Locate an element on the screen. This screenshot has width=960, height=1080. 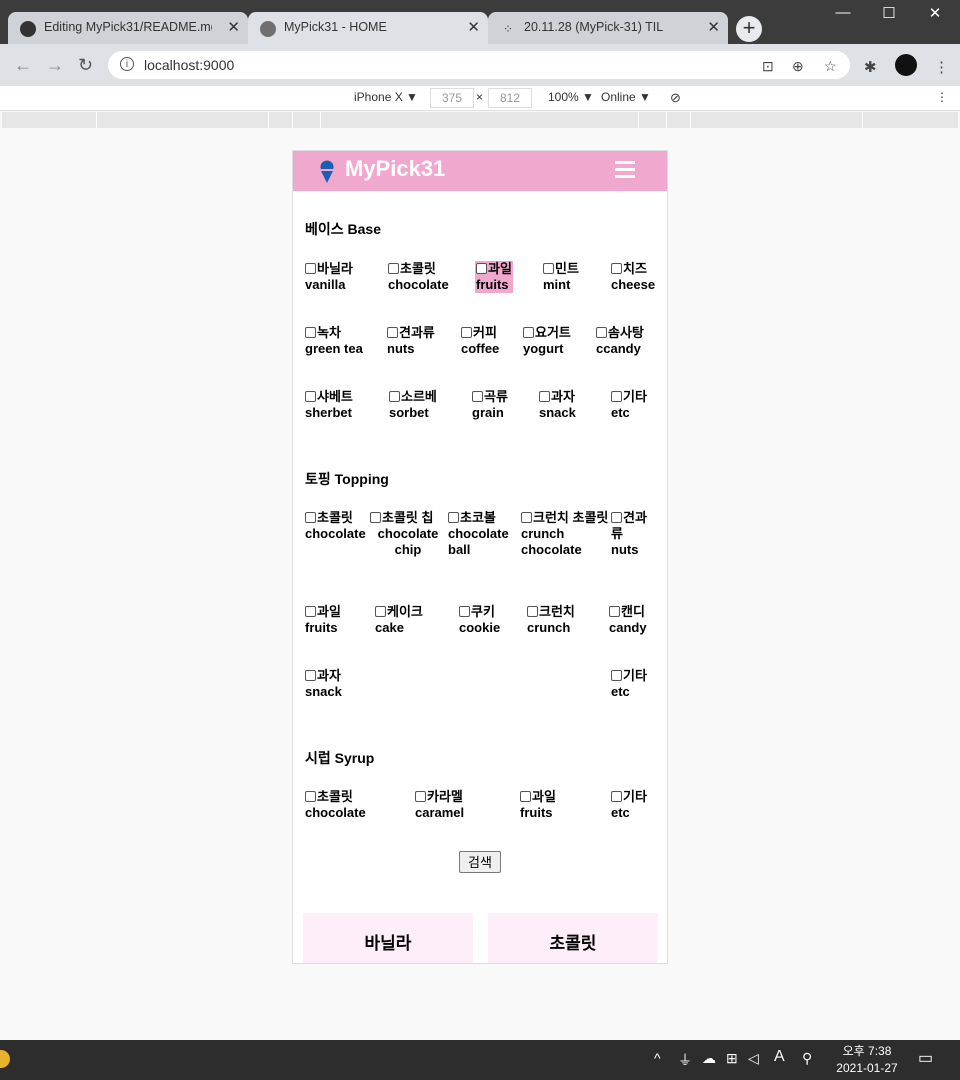
syrup-option-fruits: 과일 fruits is located at coordinates (538, 805).